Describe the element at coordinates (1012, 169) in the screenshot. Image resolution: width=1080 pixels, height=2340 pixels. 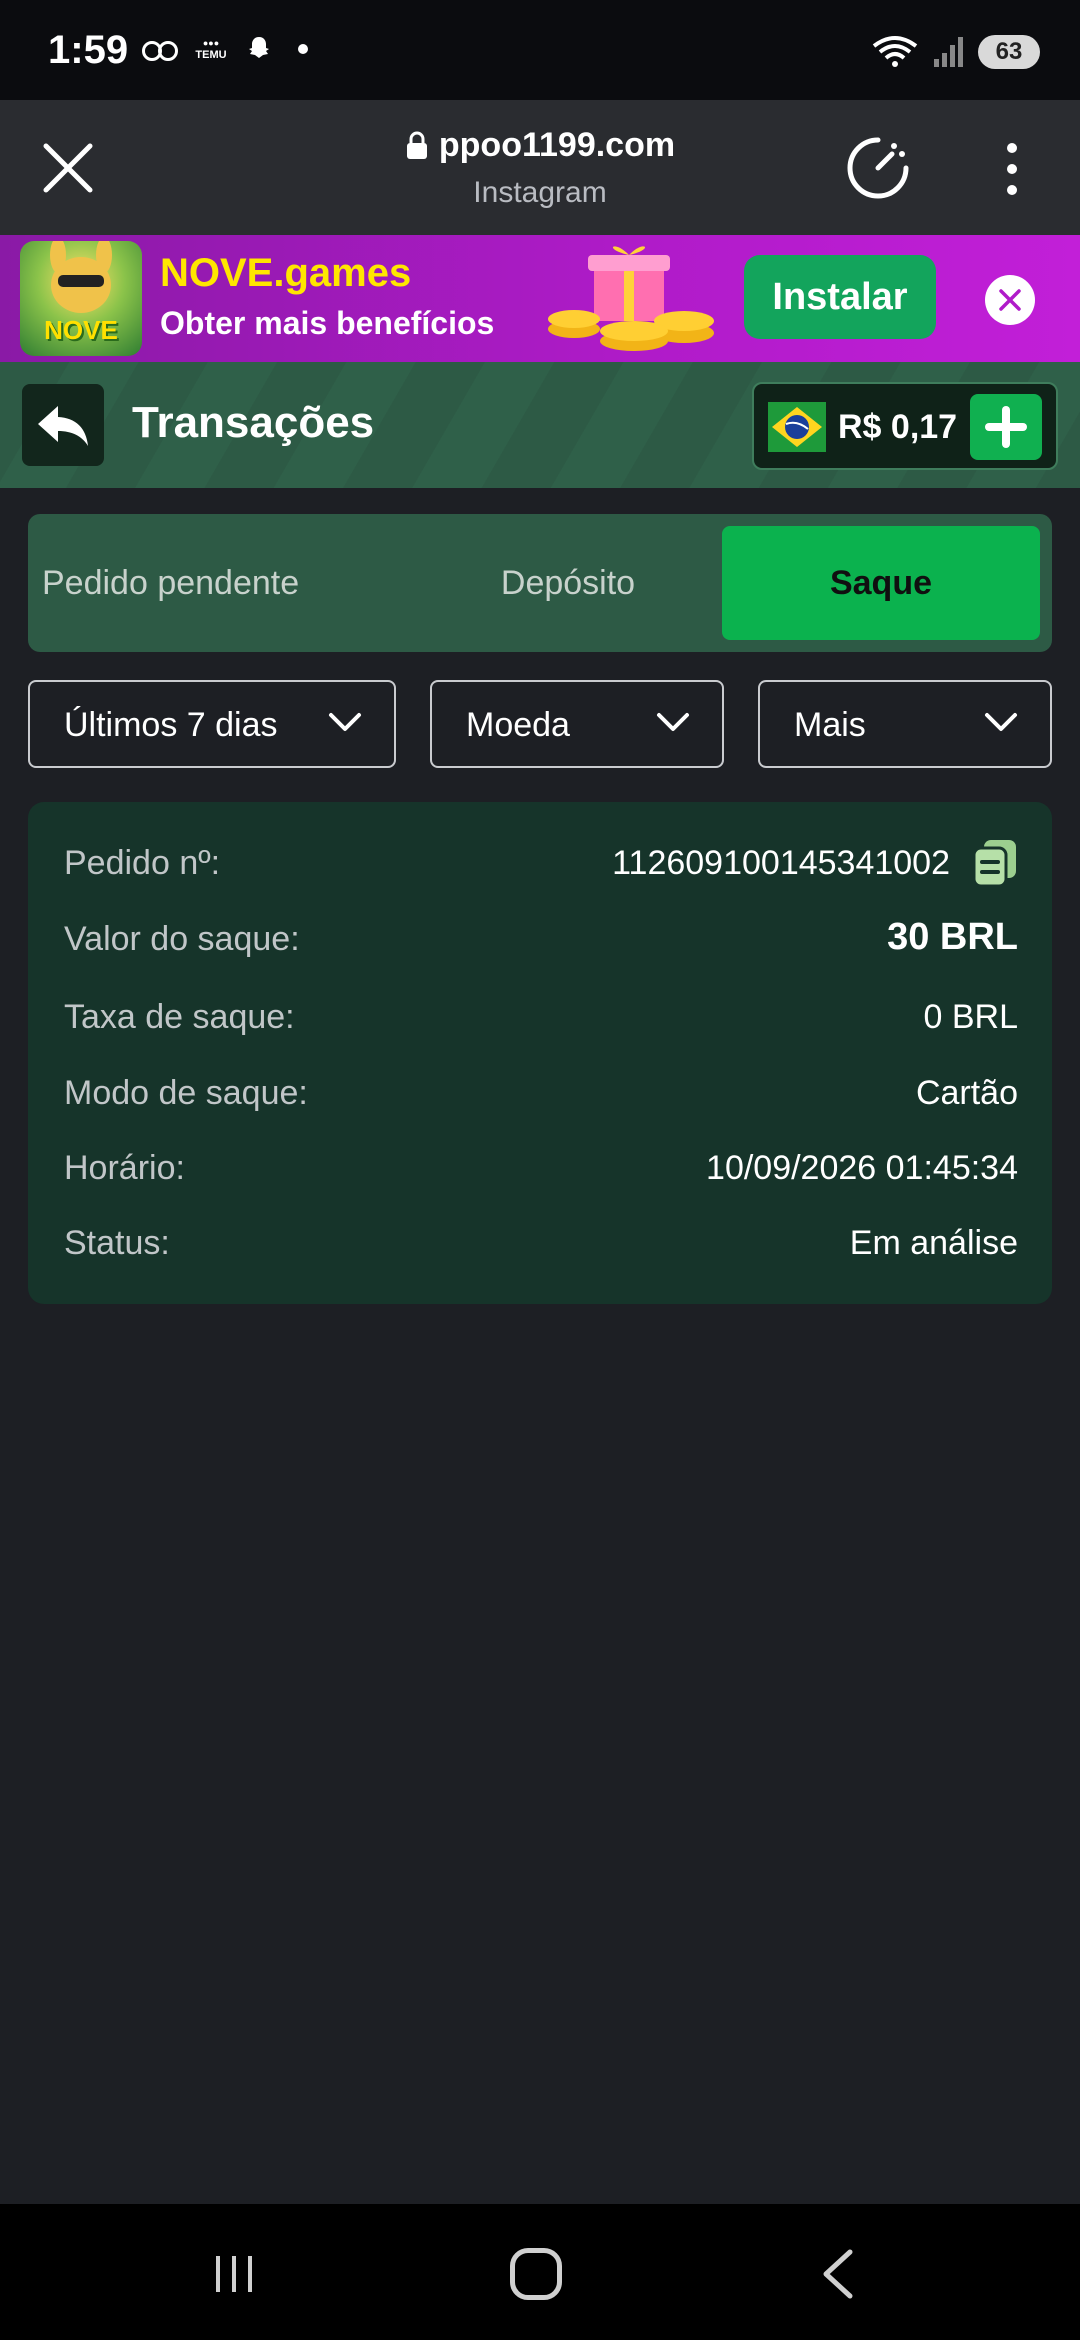
I see `more-vert-icon` at that location.